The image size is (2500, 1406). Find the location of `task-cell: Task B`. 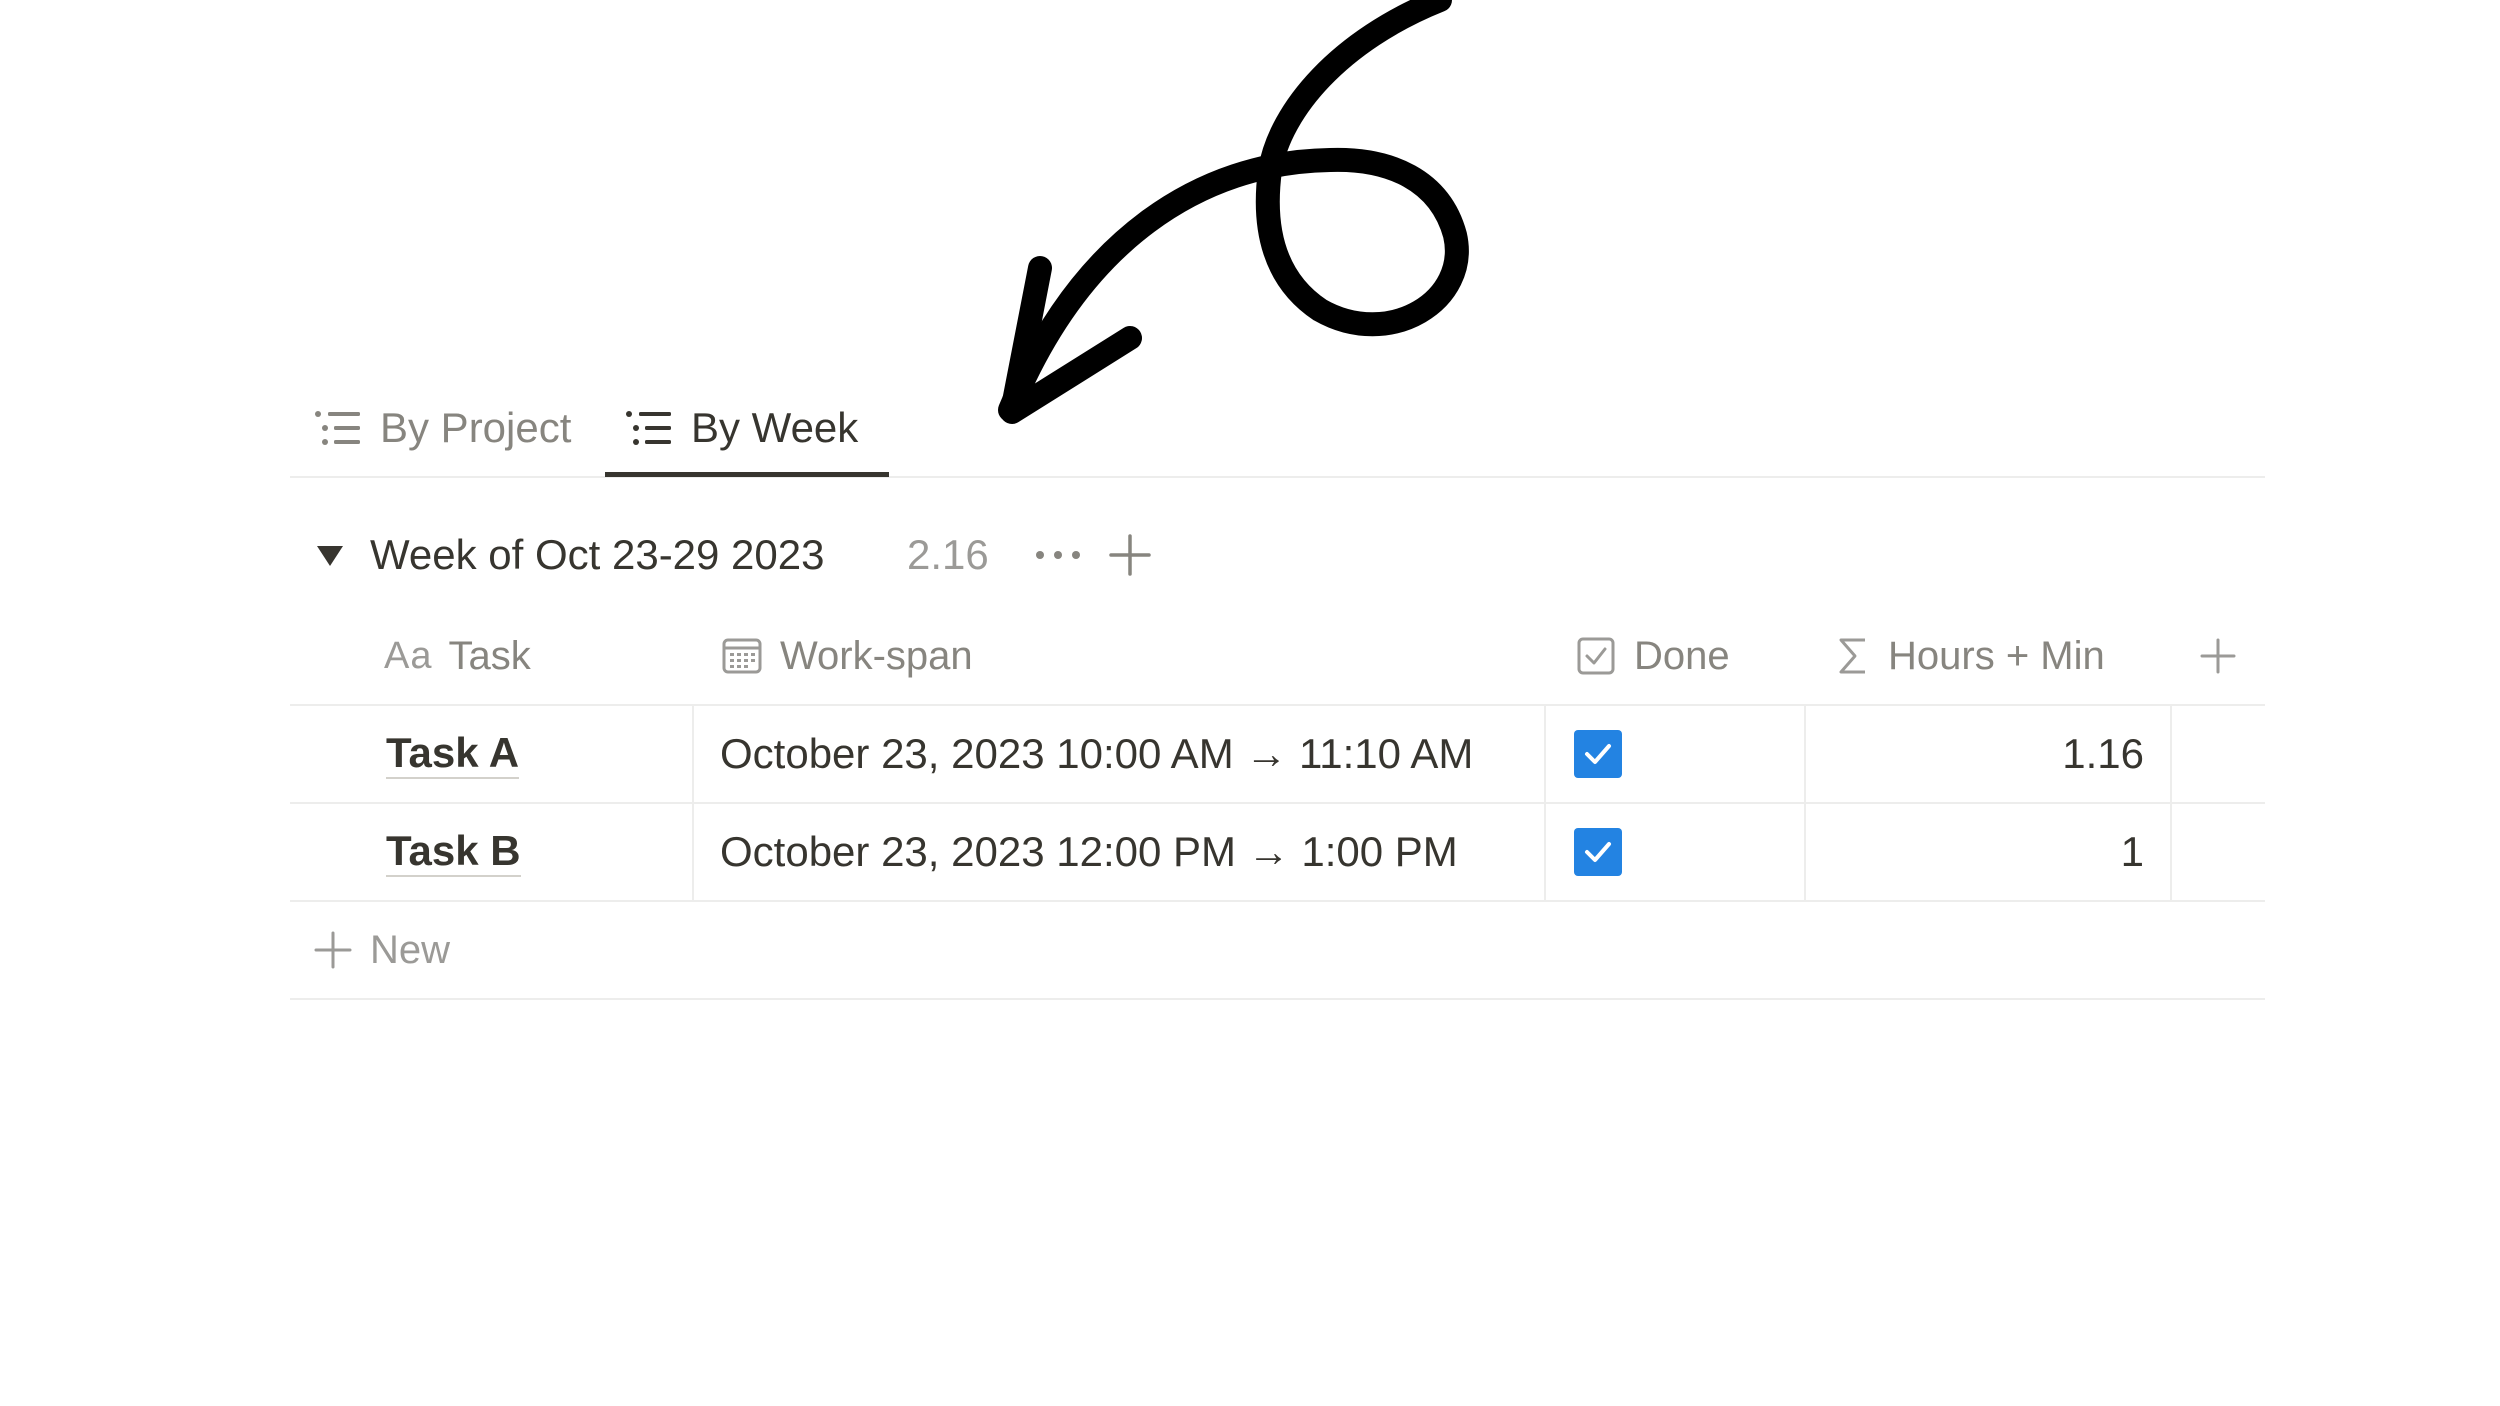

task-cell: Task B is located at coordinates (492, 852).